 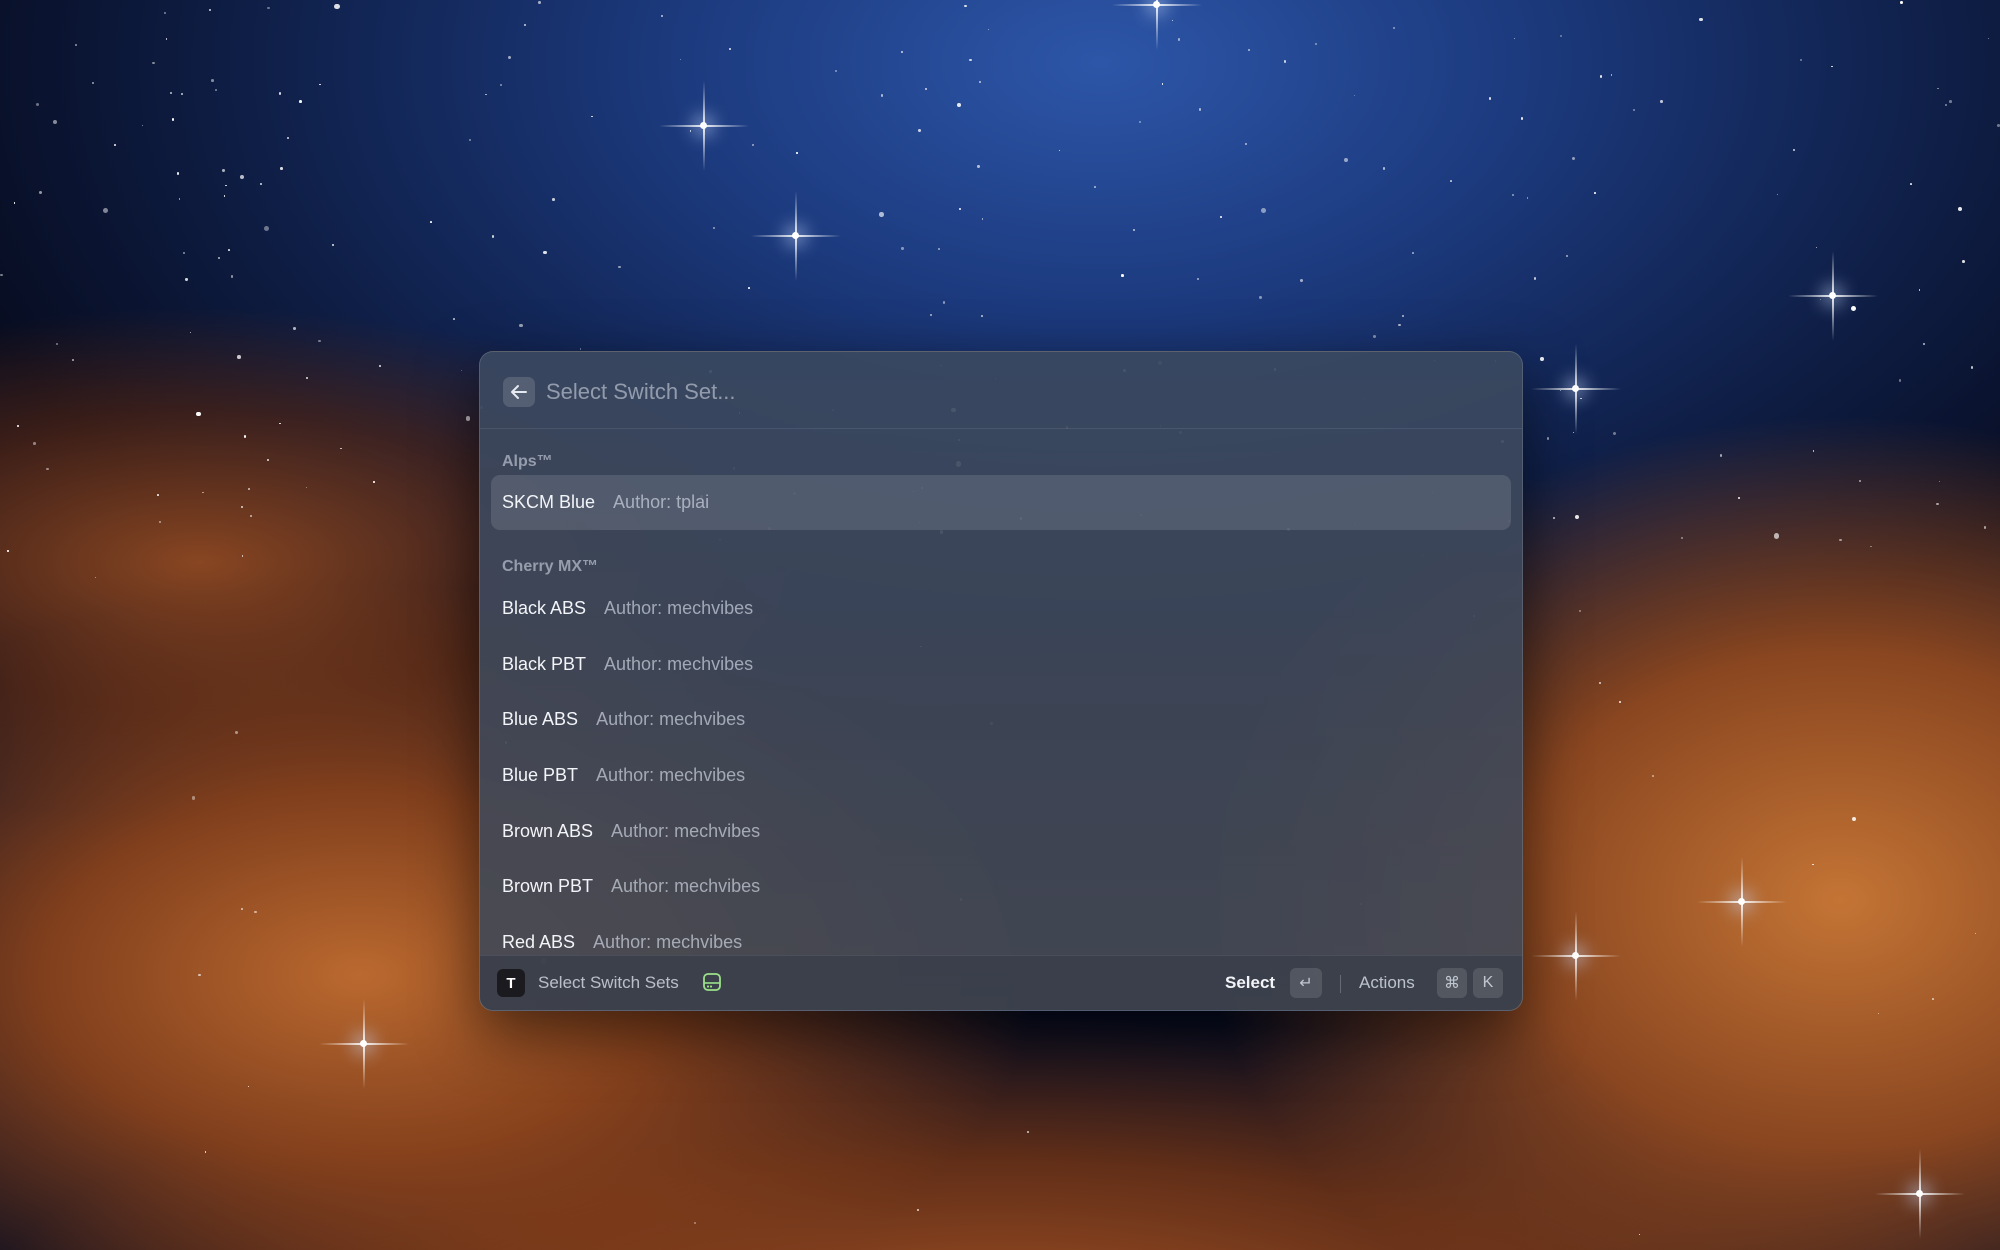 I want to click on enter-key-hint: ↵, so click(x=1306, y=983).